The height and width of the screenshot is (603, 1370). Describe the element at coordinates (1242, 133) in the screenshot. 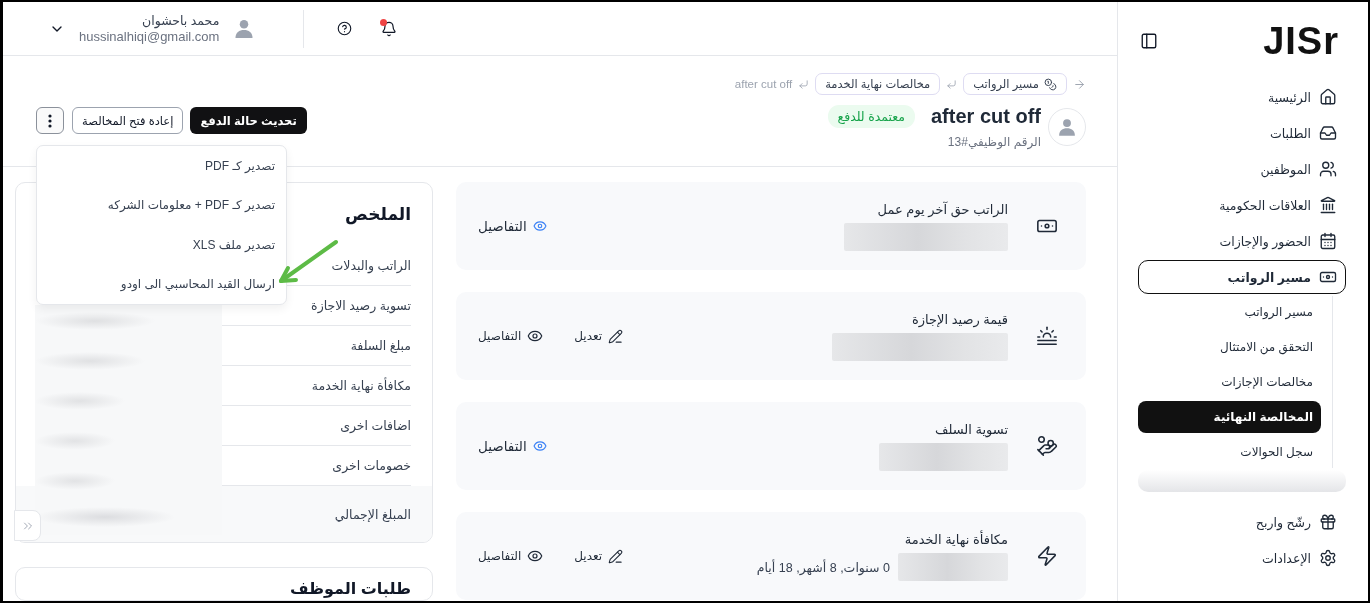

I see `nav-item: الطلبات` at that location.